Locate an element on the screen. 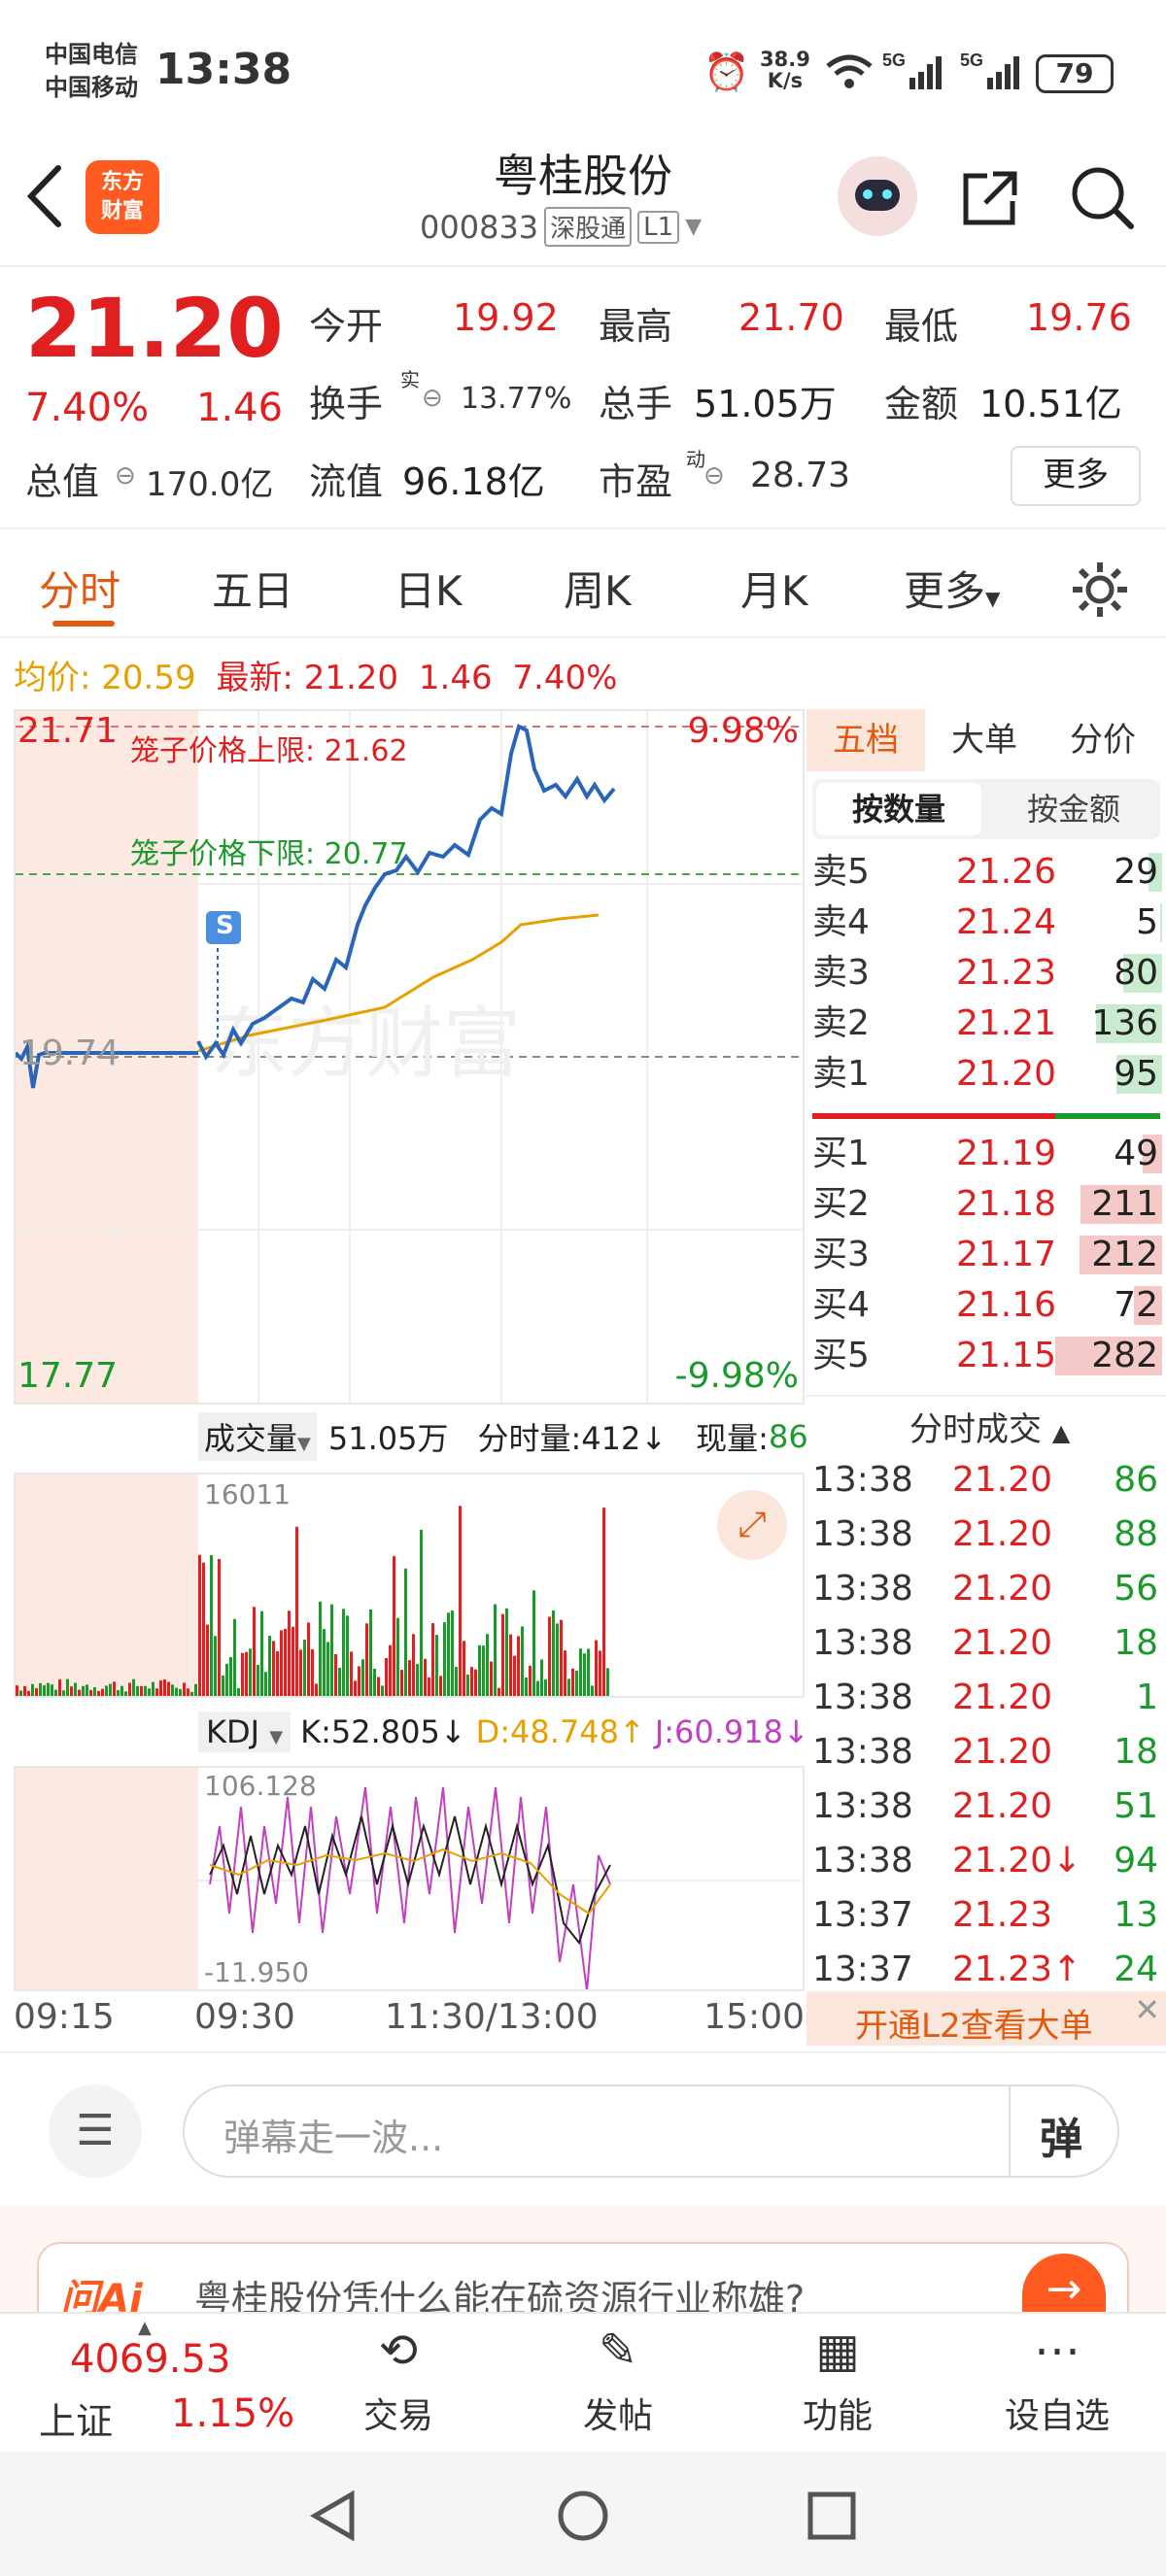  share-icon is located at coordinates (990, 198).